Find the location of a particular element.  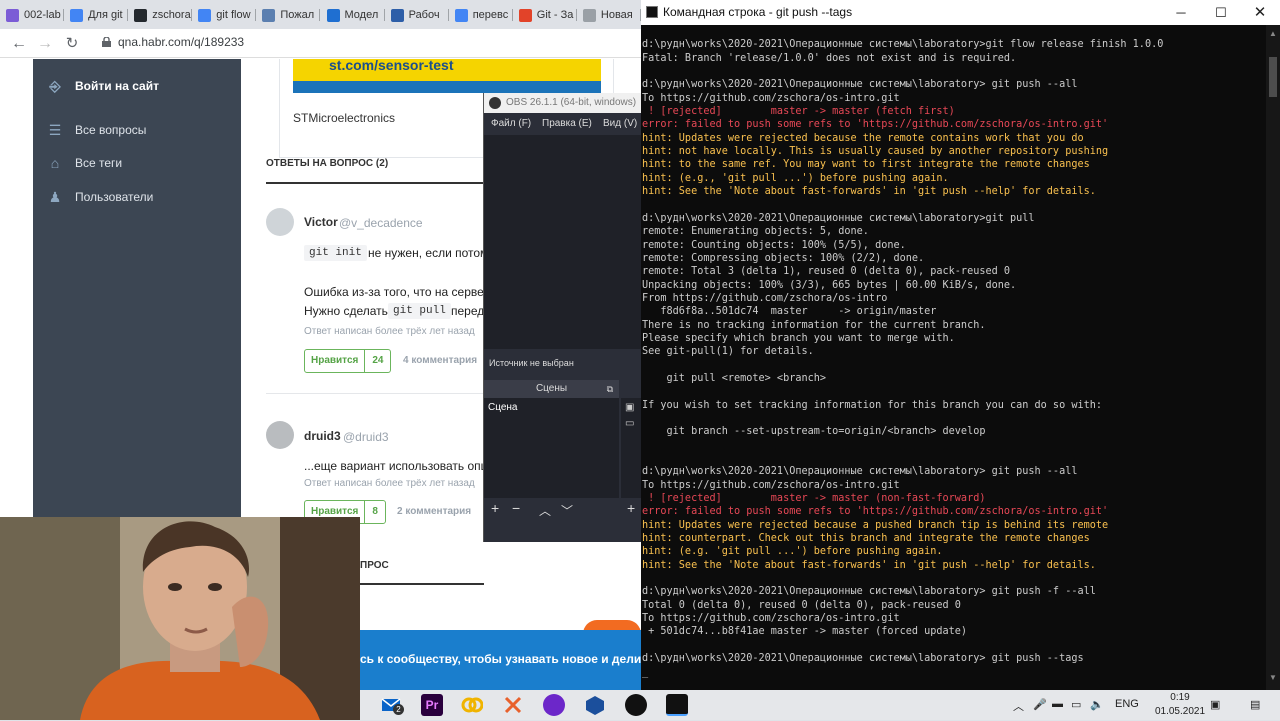

undock-icon: ⧉ is located at coordinates (610, 389).